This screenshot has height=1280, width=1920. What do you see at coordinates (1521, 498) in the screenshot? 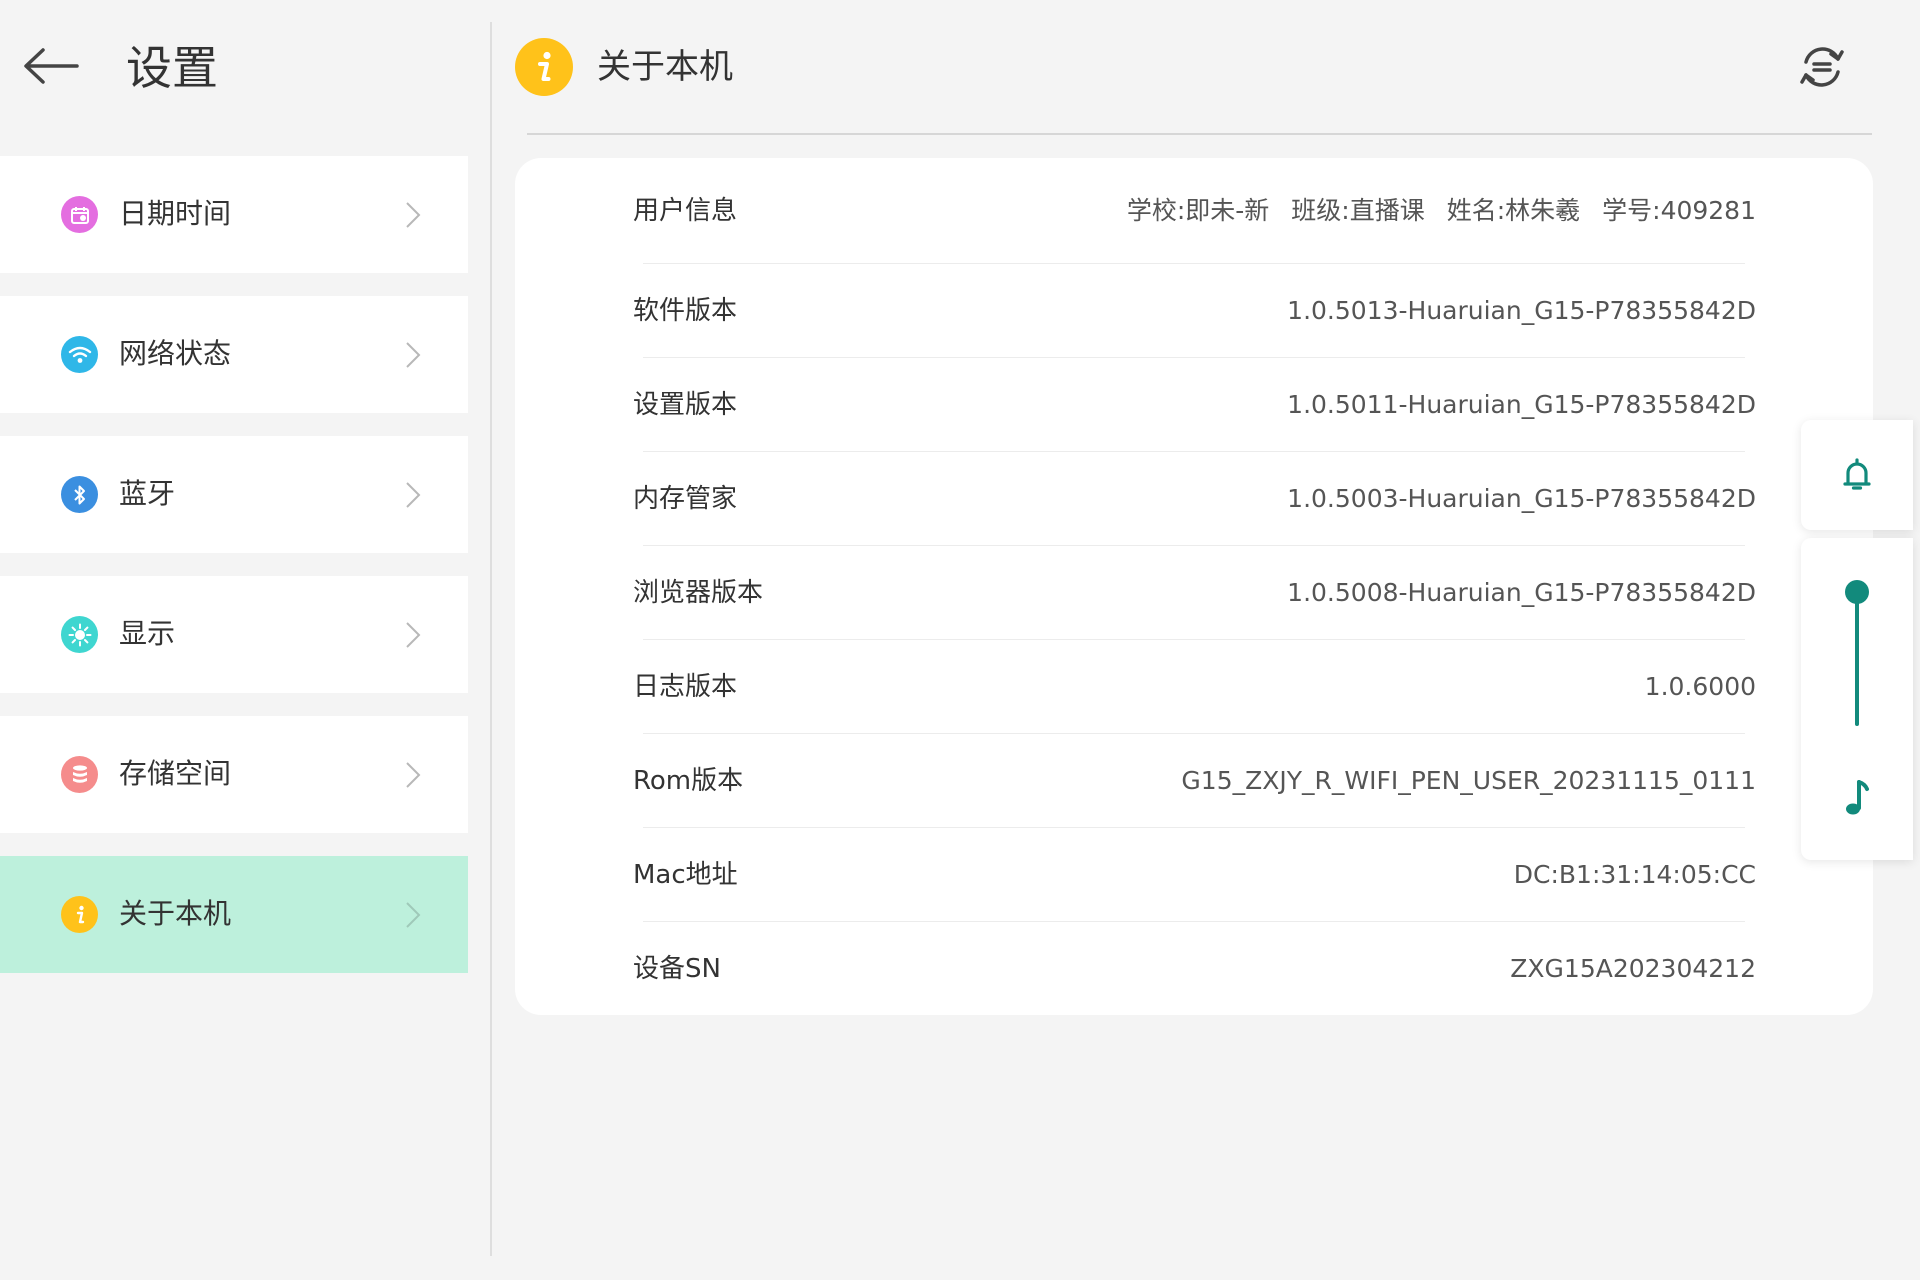
I see `info-value: 1.0.5003-Huaruian_G15-P78355842D` at bounding box center [1521, 498].